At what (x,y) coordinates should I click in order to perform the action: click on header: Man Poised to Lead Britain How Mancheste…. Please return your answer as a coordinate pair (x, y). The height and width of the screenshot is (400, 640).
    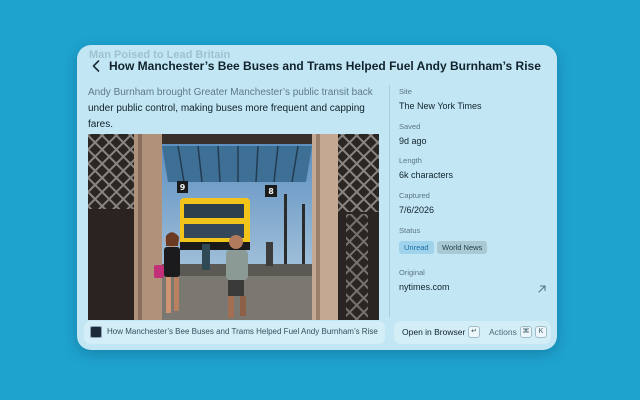
    Looking at the image, I should click on (317, 66).